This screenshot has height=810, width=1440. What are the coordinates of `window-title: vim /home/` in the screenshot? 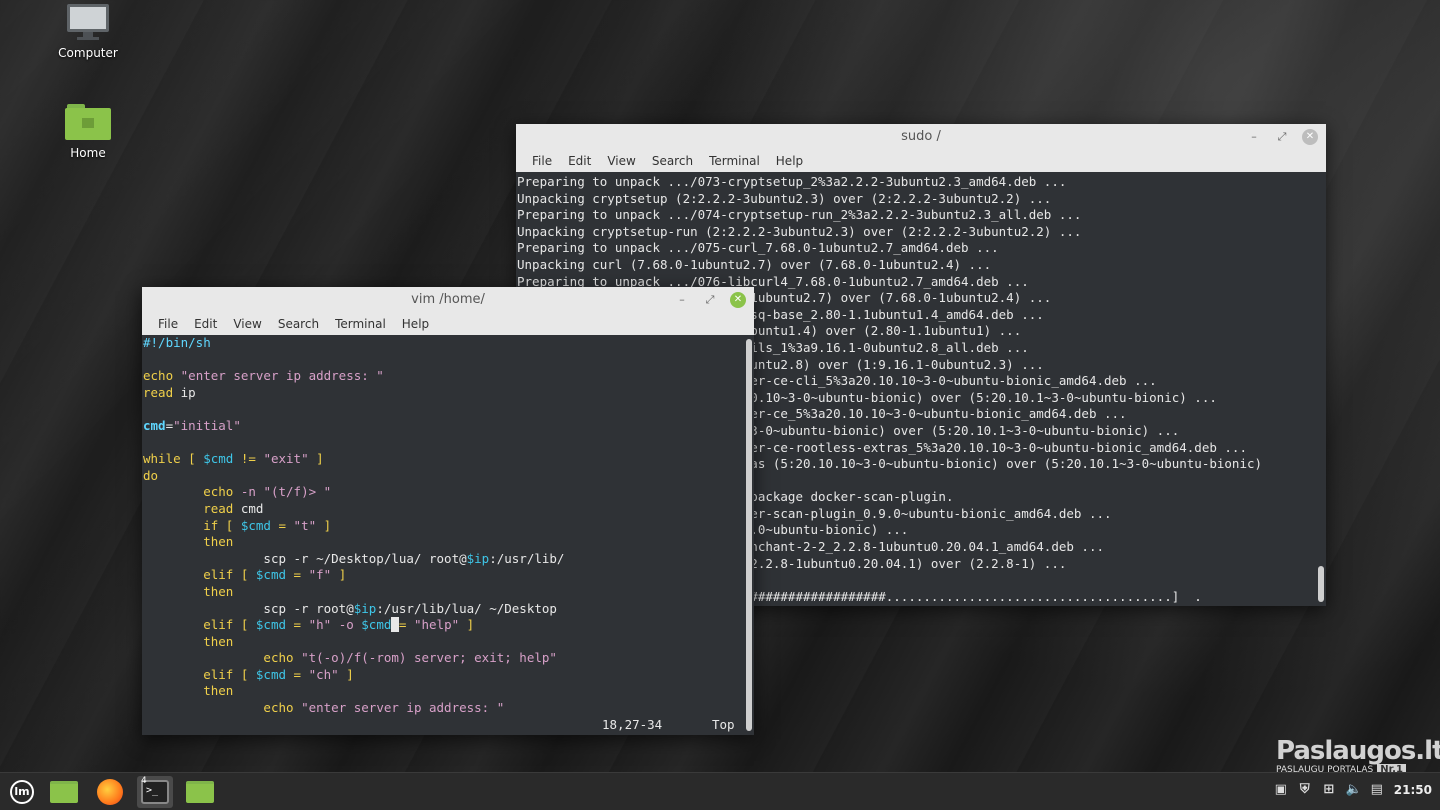 It's located at (448, 299).